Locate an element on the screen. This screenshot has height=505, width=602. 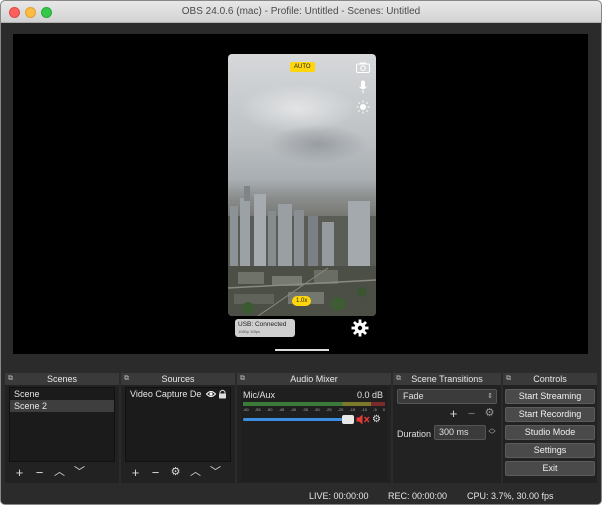
channel-level: 0.0 dB is located at coordinates (369, 395).